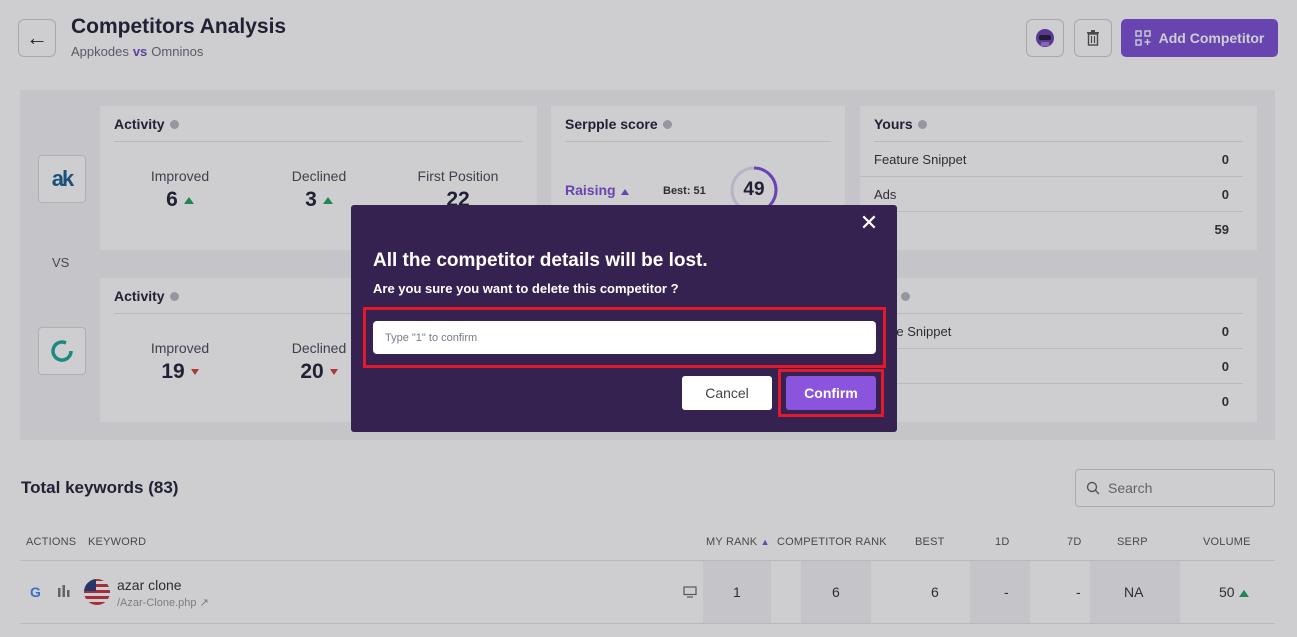 This screenshot has height=637, width=1297. Describe the element at coordinates (624, 337) in the screenshot. I see `confirm-input` at that location.